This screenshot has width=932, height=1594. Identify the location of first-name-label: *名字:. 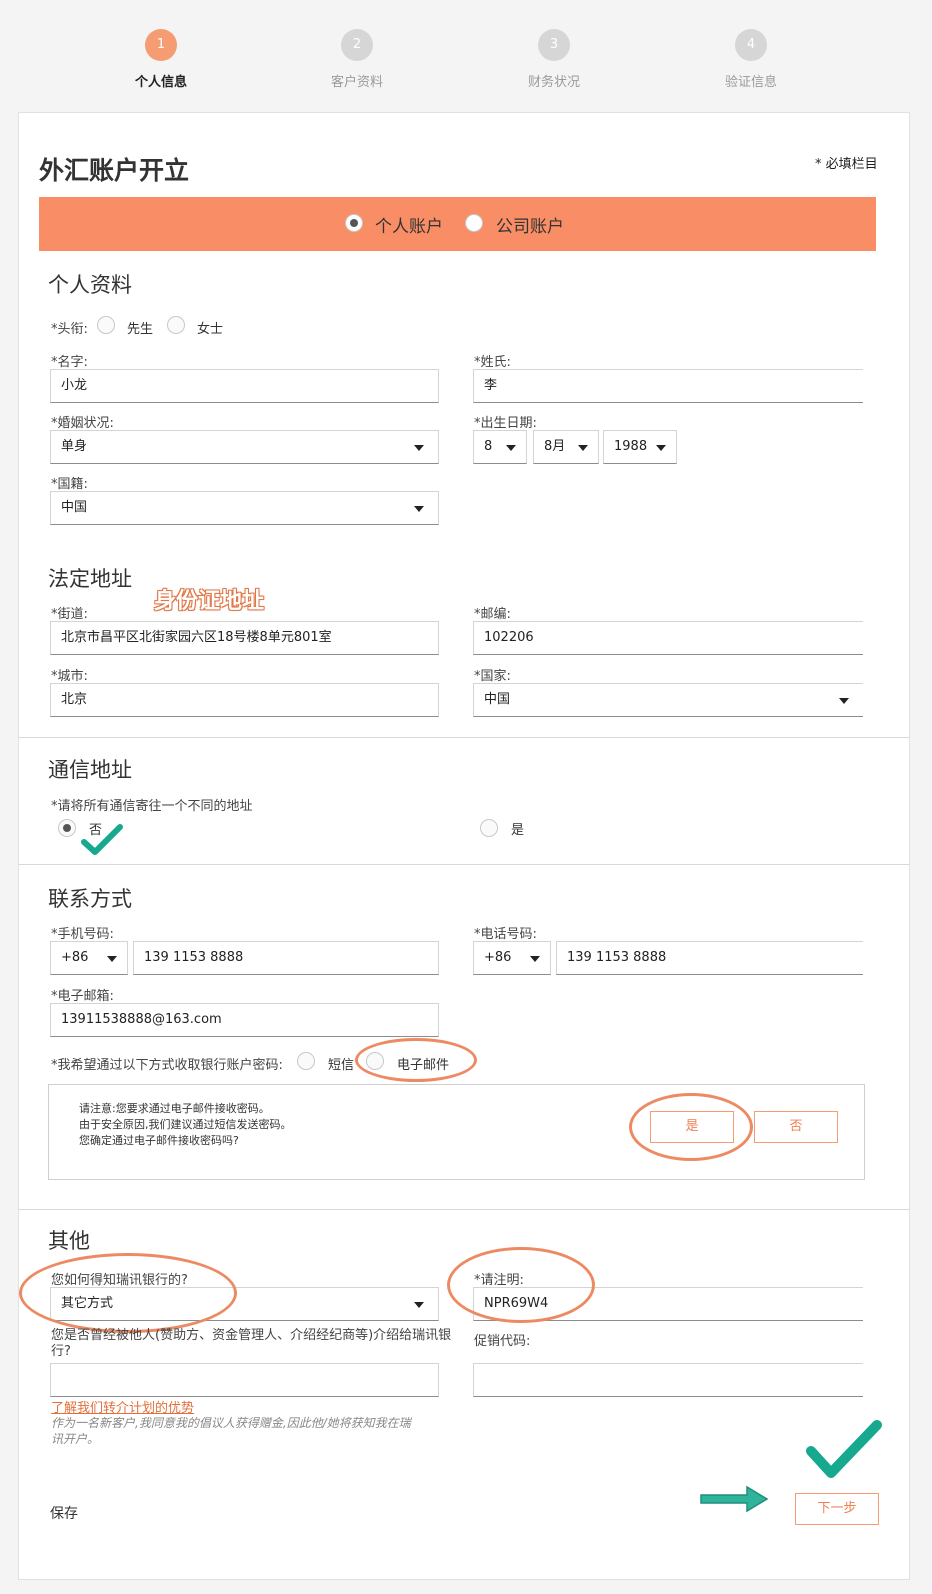
(69, 362).